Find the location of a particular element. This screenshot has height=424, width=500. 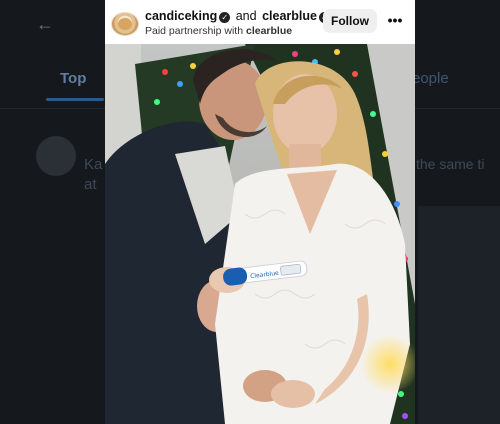

follow-button: Follow is located at coordinates (350, 21).